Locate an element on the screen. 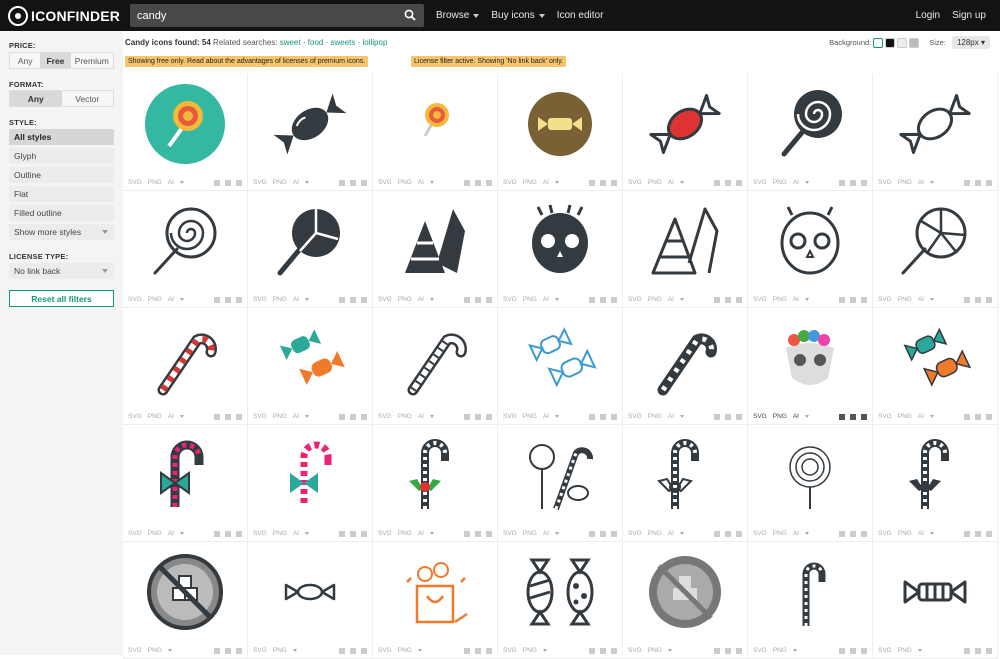 The height and width of the screenshot is (659, 1000). show-more-styles: Show more styles is located at coordinates (61, 232).